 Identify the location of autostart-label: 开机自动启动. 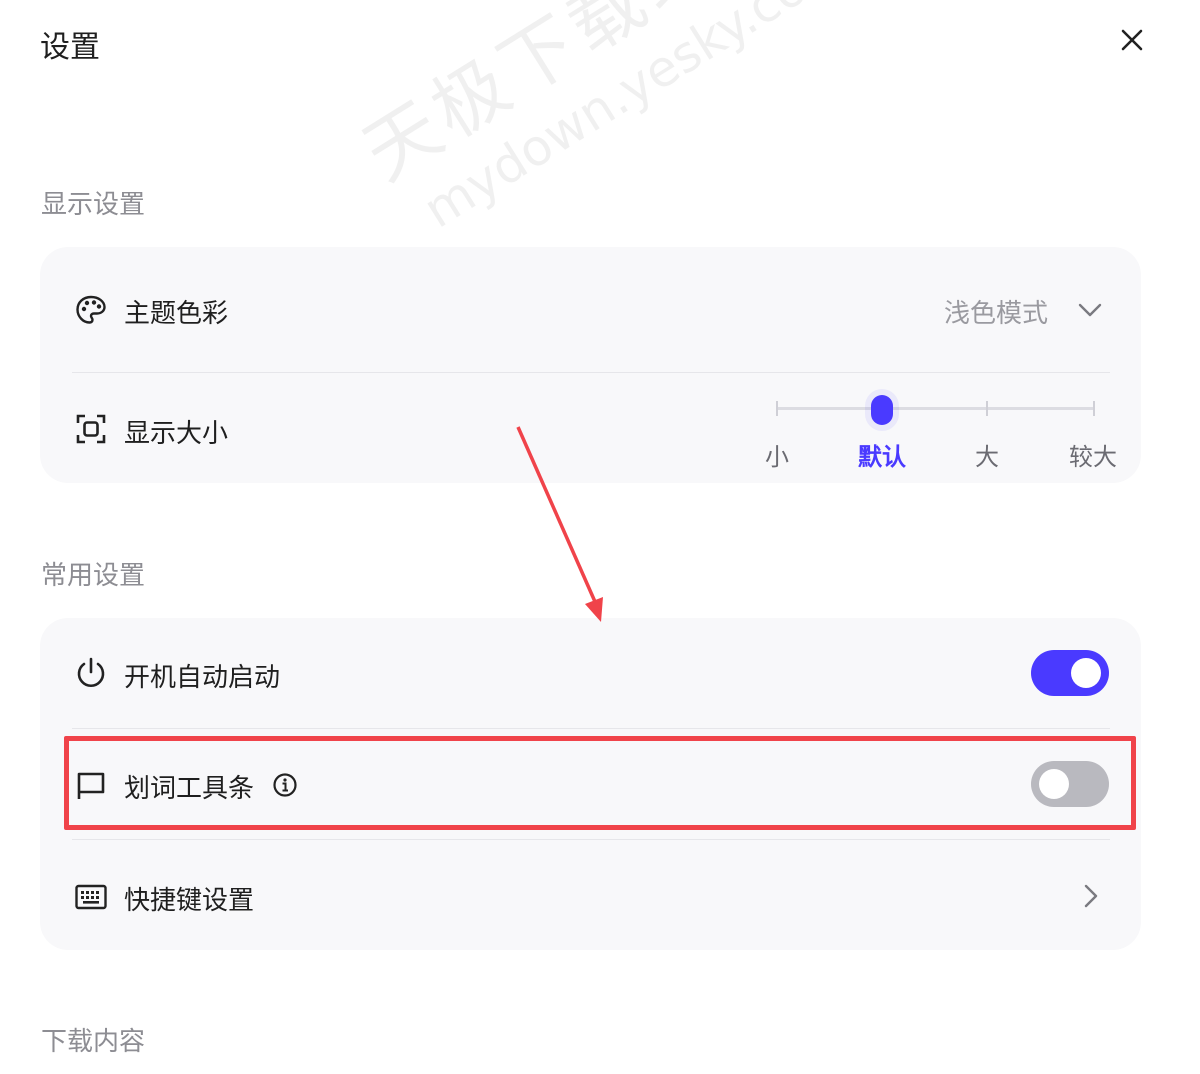
(202, 678).